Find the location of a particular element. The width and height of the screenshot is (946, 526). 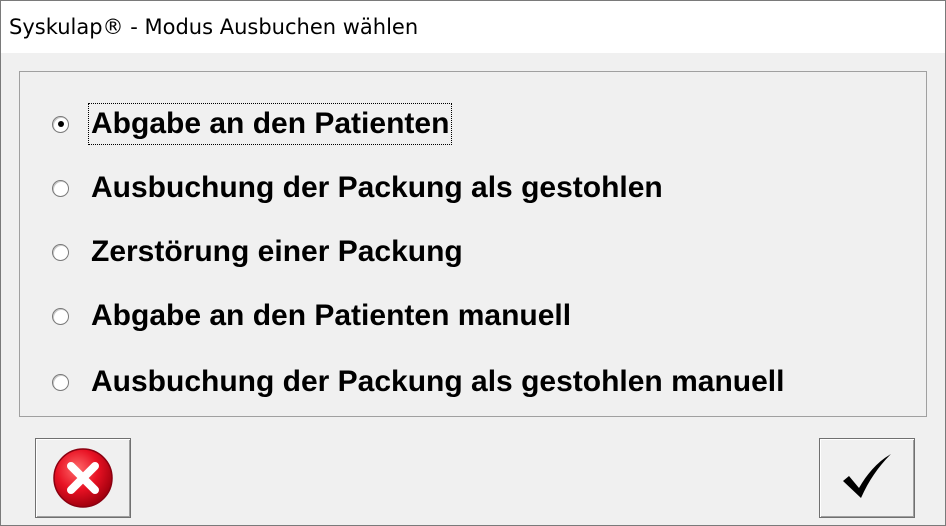

window-title: Syskulap® - Modus Ausbuchen wählen is located at coordinates (214, 27).